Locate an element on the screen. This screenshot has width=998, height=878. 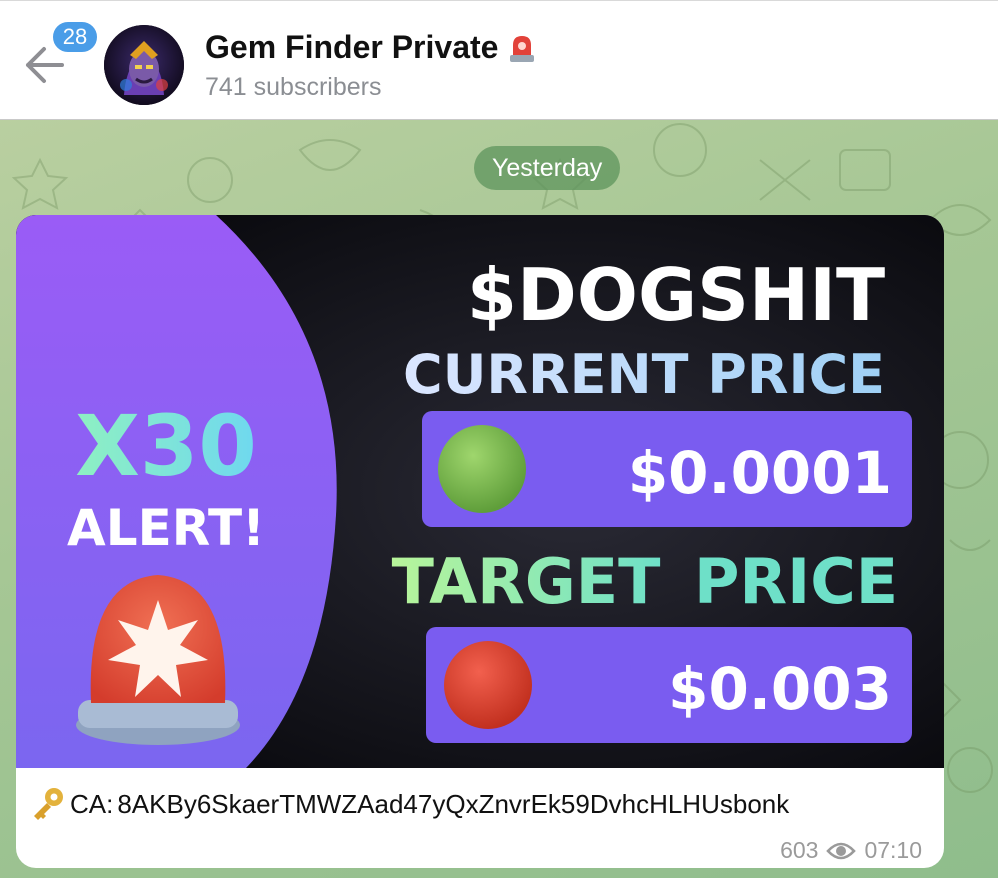
subscriber-count: 741 subscribers is located at coordinates (293, 87).